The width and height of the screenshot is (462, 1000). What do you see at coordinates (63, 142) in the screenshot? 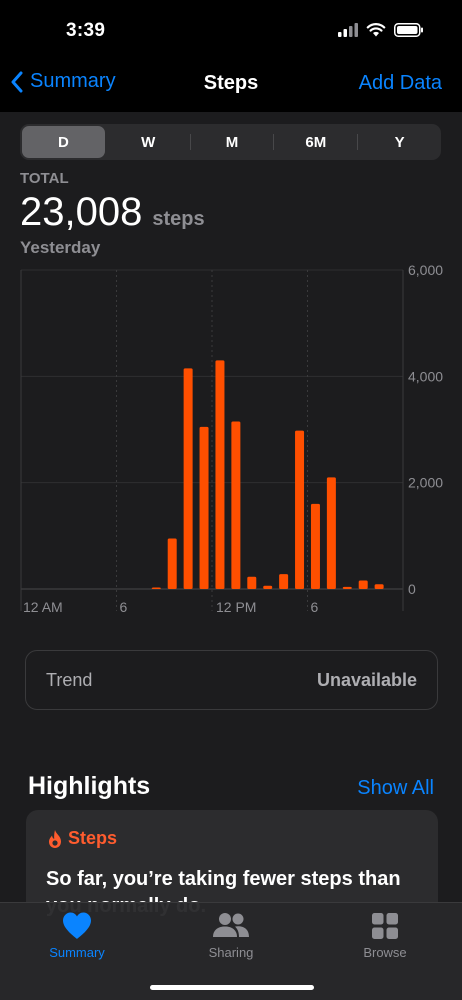
I see `range-tab-day: D` at bounding box center [63, 142].